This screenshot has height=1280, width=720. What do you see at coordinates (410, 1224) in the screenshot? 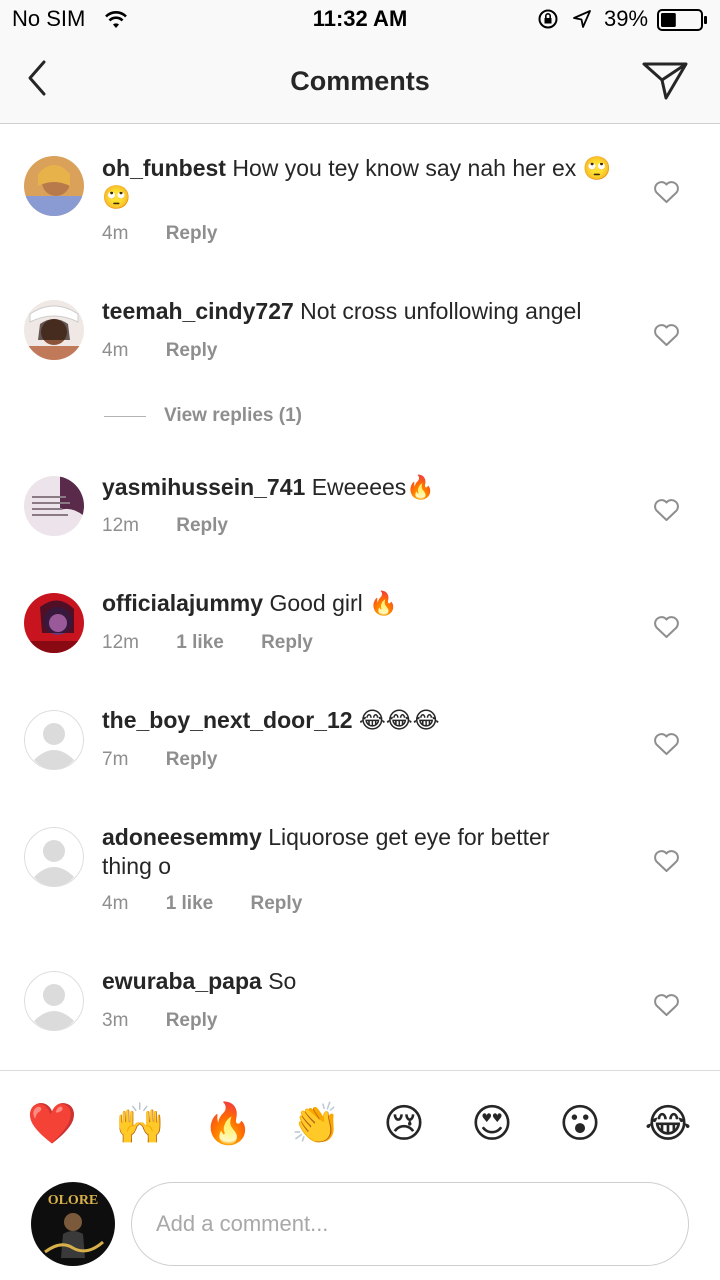
I see `comment-input` at bounding box center [410, 1224].